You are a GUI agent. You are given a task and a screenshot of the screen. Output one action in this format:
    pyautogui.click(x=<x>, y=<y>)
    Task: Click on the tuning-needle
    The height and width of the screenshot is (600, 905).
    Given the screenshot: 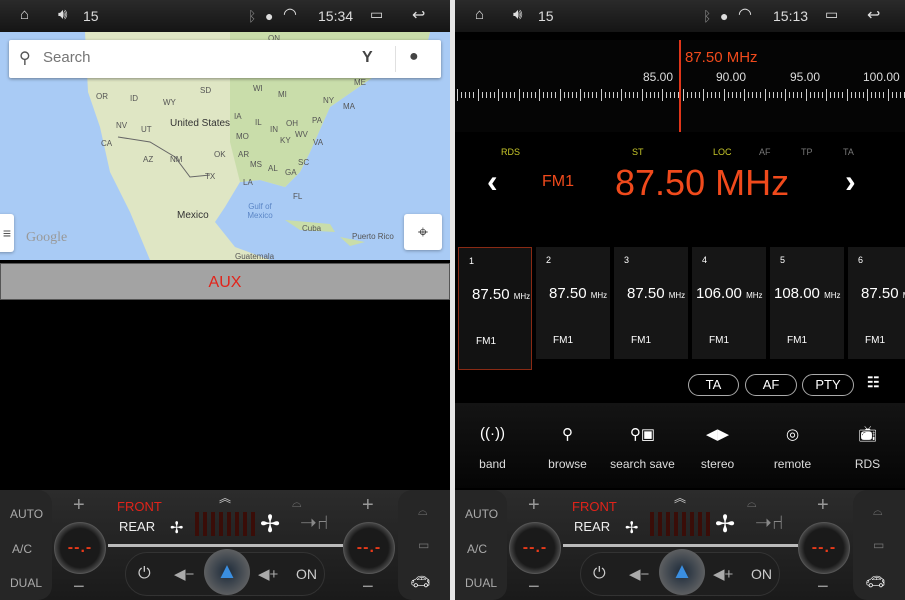 What is the action you would take?
    pyautogui.click(x=680, y=86)
    